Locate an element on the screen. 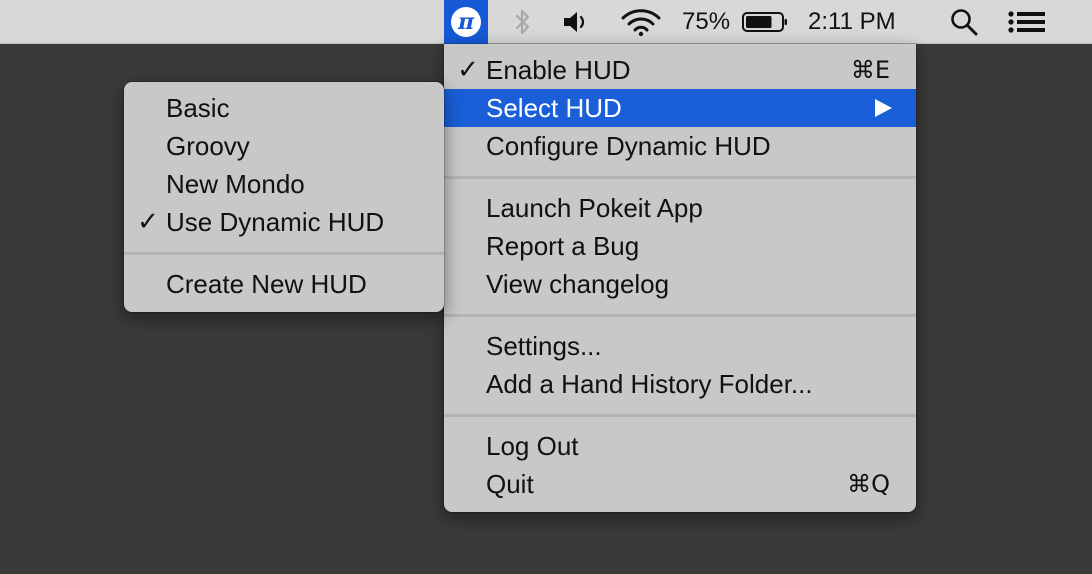 The height and width of the screenshot is (574, 1092). menu-item-label: Use Dynamic HUD is located at coordinates (275, 221).